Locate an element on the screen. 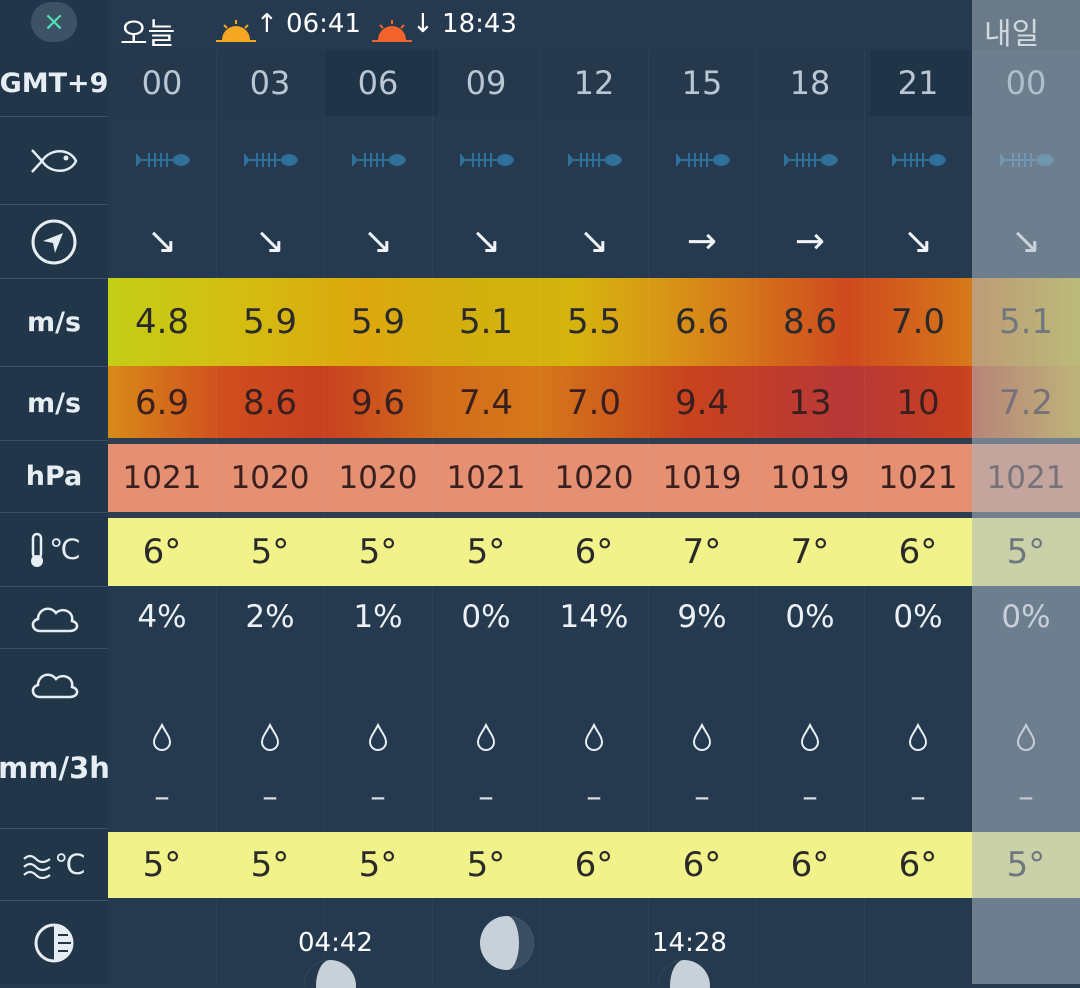  wind-gust-value-text: 7.2 is located at coordinates (1026, 403).